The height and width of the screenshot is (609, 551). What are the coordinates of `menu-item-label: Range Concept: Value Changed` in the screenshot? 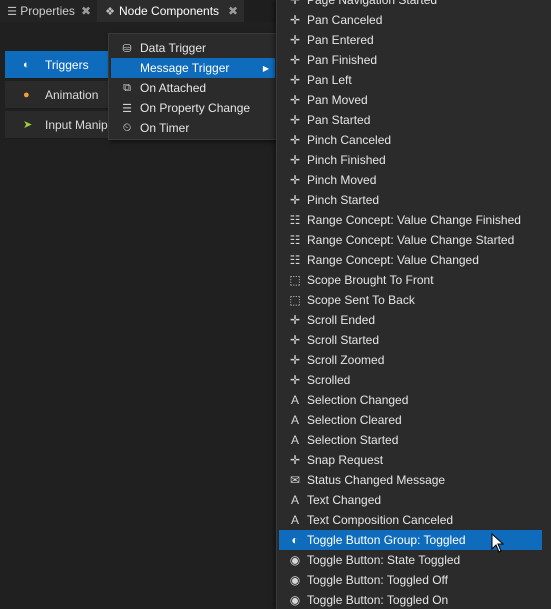 It's located at (393, 260).